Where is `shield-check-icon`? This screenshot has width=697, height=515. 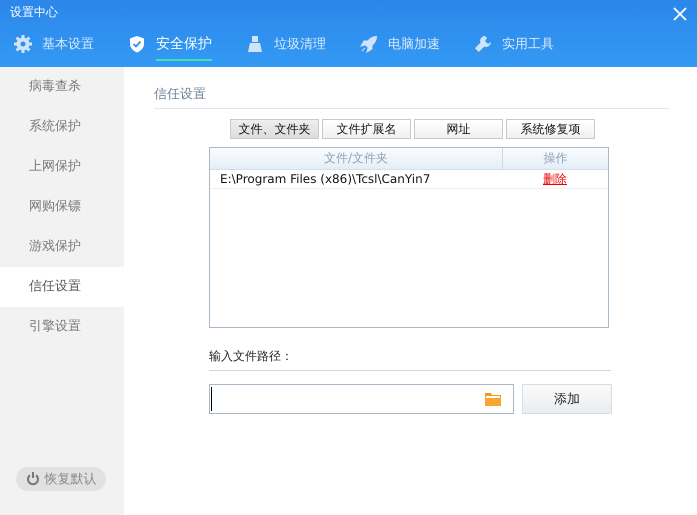 shield-check-icon is located at coordinates (137, 44).